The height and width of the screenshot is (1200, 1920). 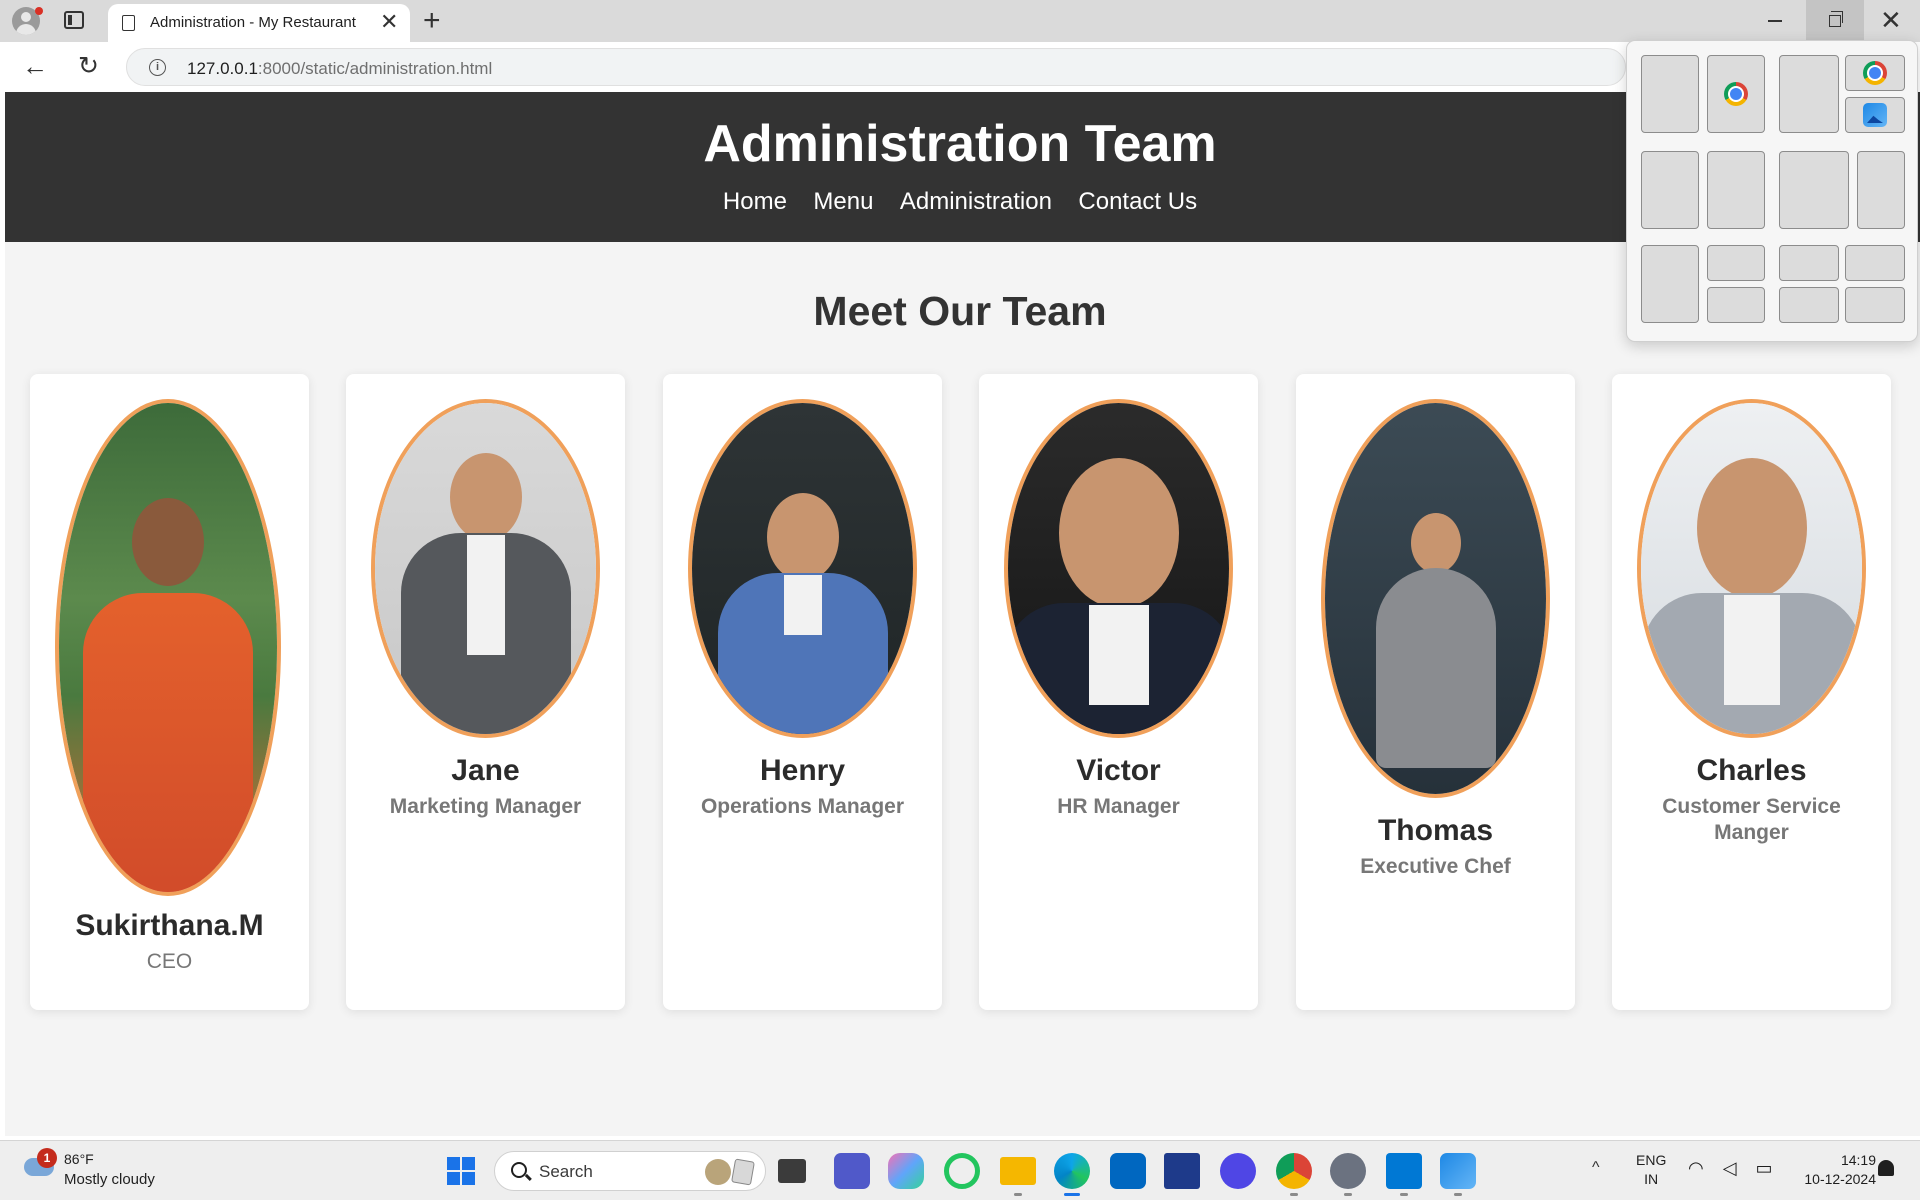 What do you see at coordinates (1886, 1168) in the screenshot?
I see `notification-bell-icon` at bounding box center [1886, 1168].